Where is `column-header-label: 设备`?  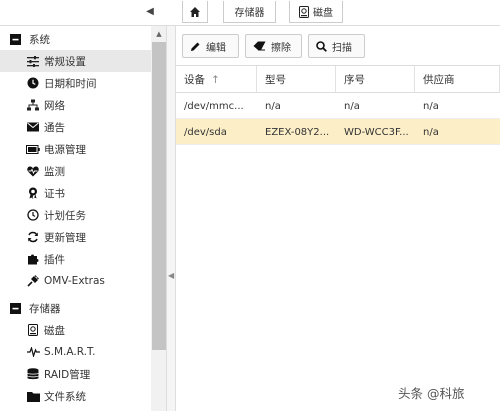 column-header-label: 设备 is located at coordinates (194, 80).